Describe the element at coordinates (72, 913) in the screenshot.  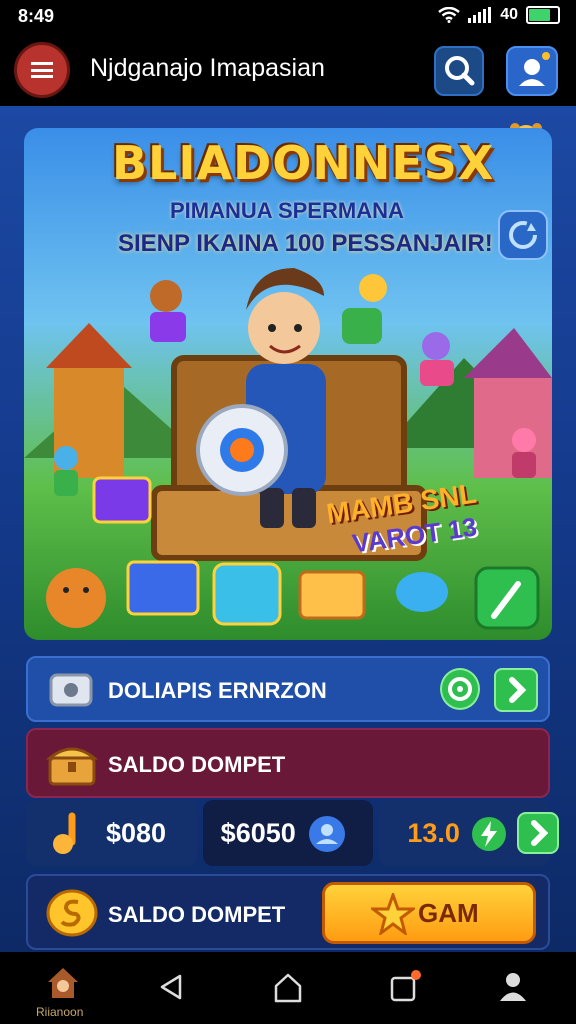
I see `coin-icon` at that location.